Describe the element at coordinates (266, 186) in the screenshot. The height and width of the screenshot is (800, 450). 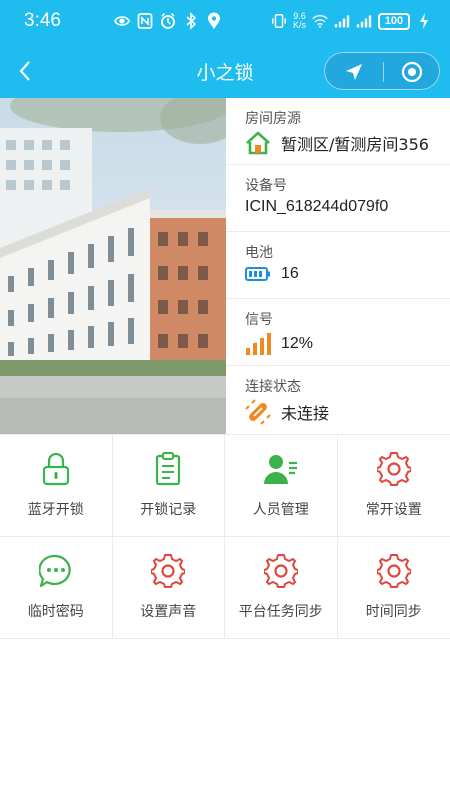
I see `device-label: 设备号` at that location.